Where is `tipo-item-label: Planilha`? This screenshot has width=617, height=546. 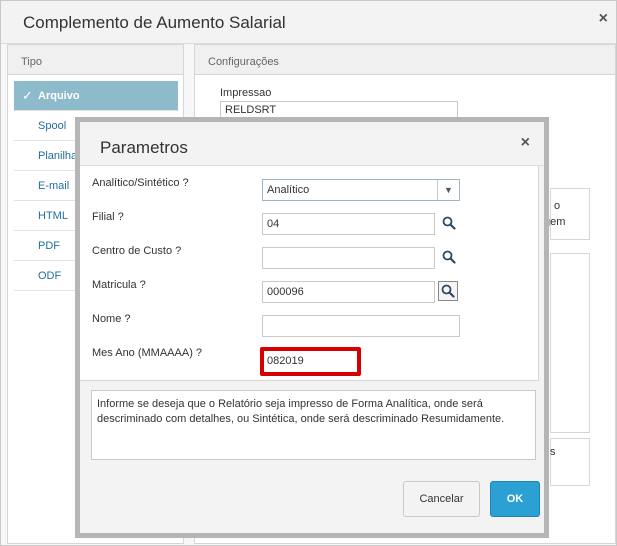 tipo-item-label: Planilha is located at coordinates (58, 156).